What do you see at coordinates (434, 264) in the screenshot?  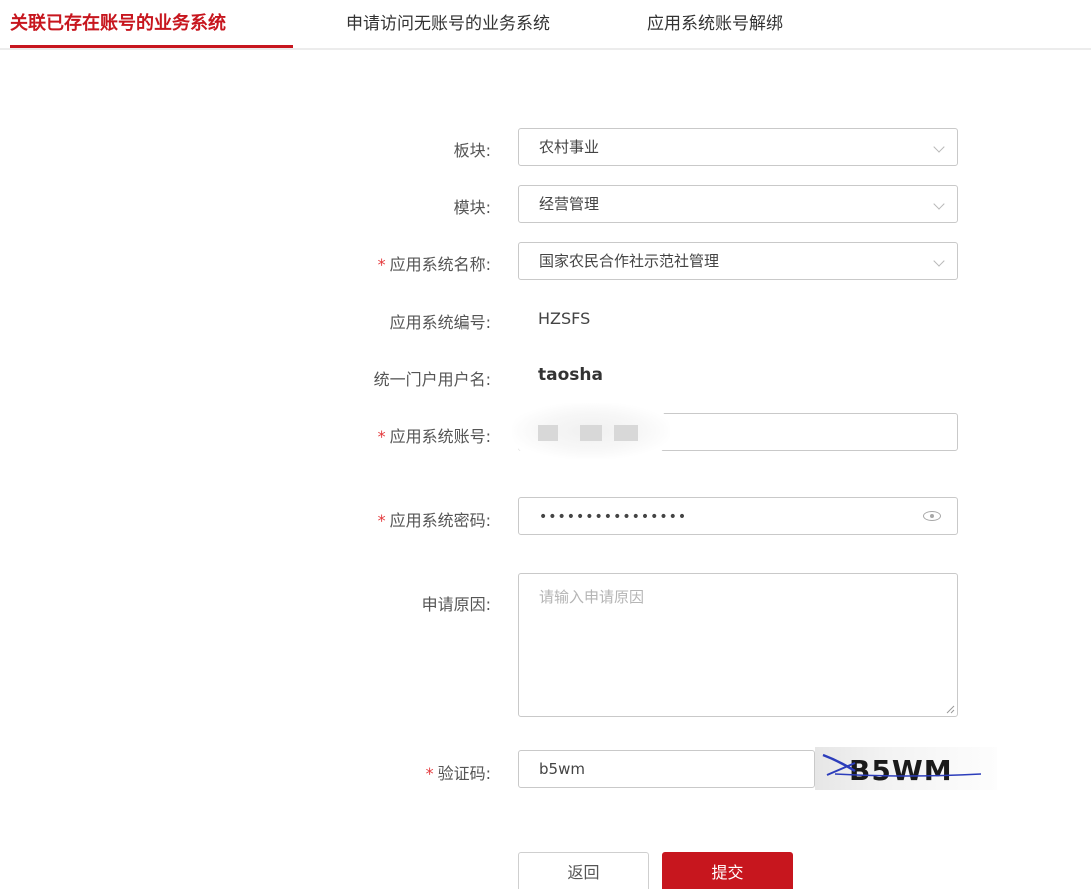 I see `app-name-label: * 应用系统名称:` at bounding box center [434, 264].